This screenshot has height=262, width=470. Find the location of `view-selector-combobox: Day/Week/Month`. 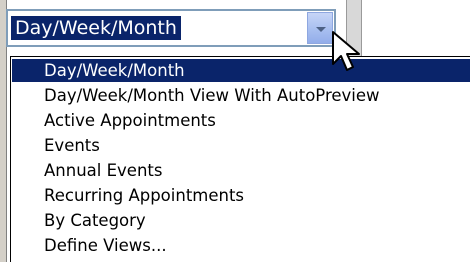

view-selector-combobox: Day/Week/Month is located at coordinates (171, 28).